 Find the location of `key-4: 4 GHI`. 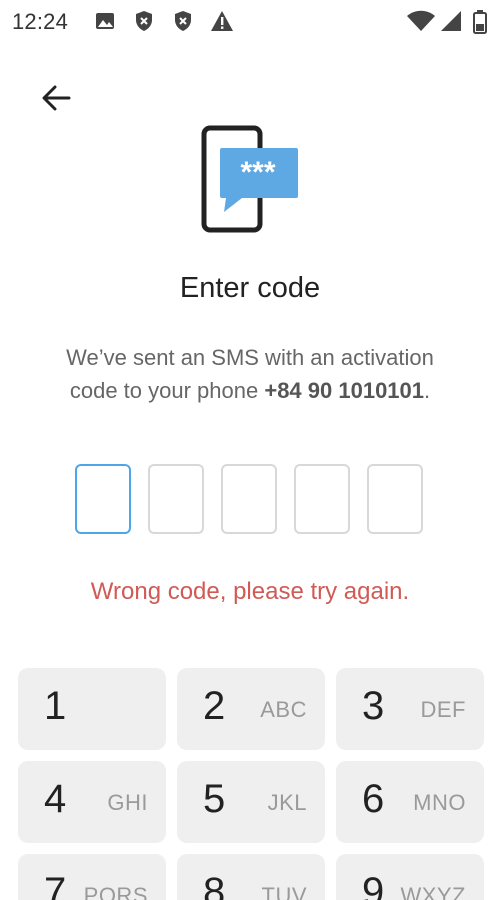

key-4: 4 GHI is located at coordinates (92, 802).